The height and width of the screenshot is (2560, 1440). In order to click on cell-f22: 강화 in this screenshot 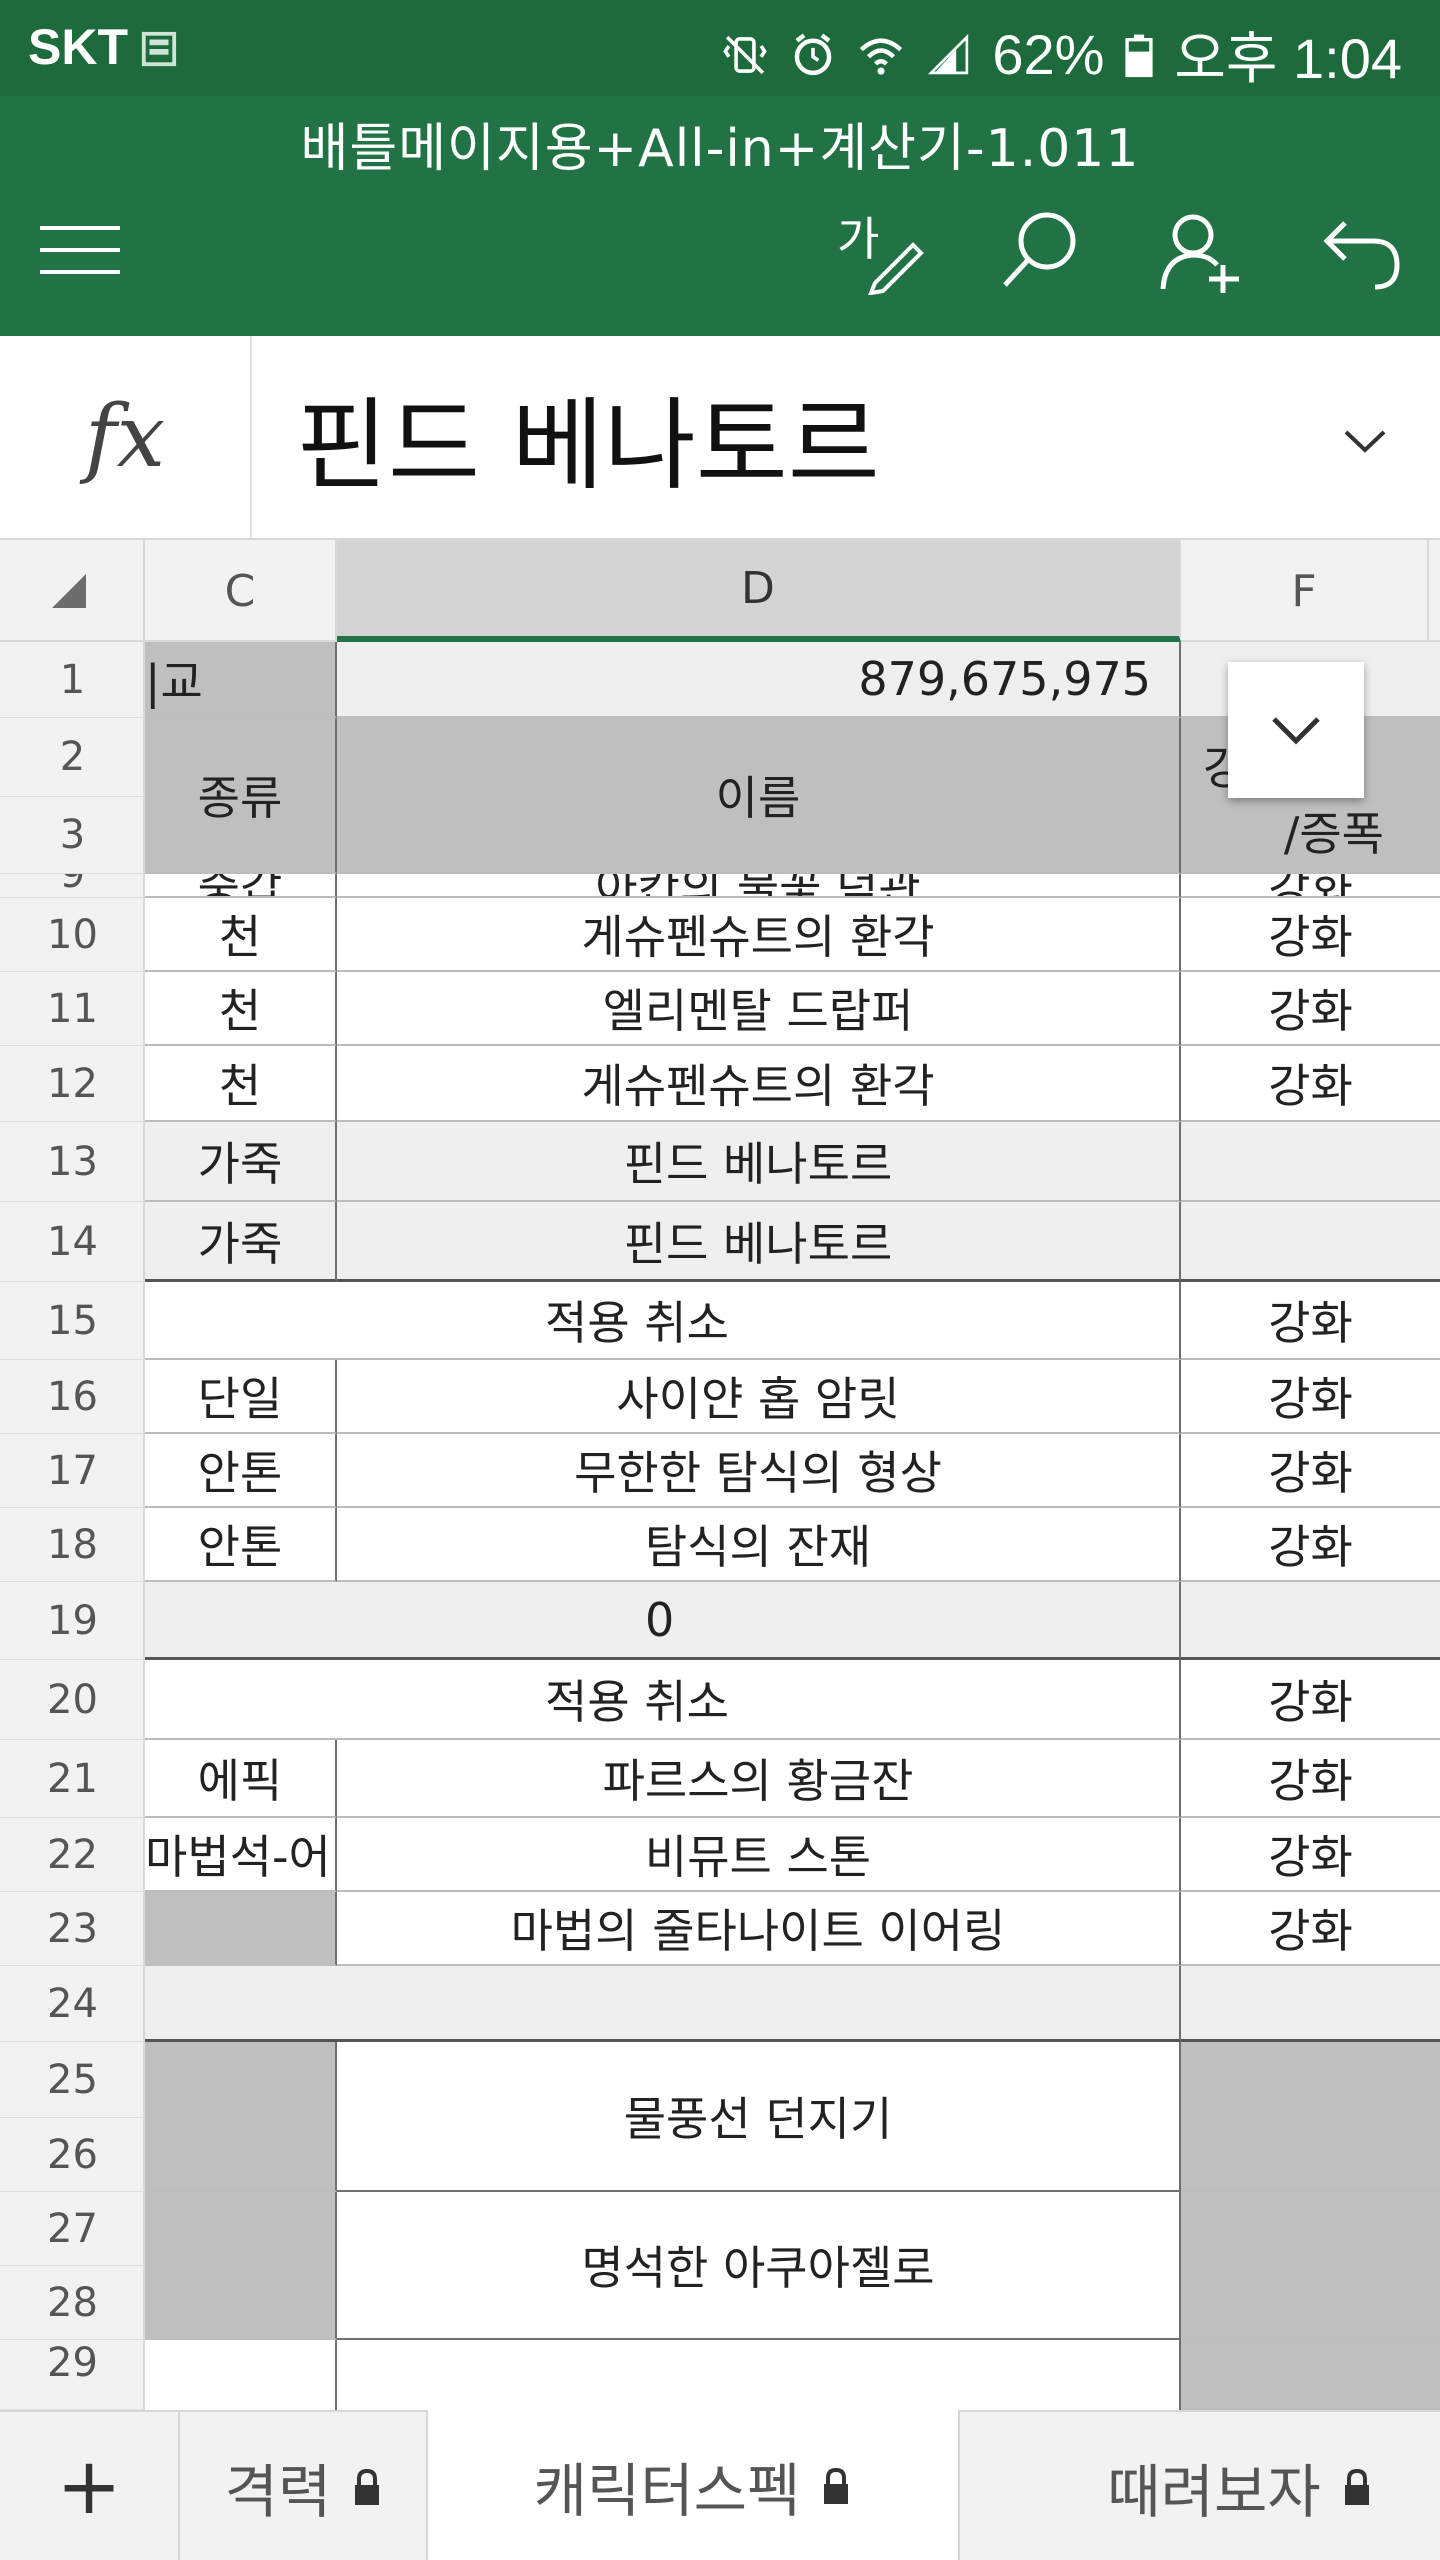, I will do `click(1310, 1855)`.